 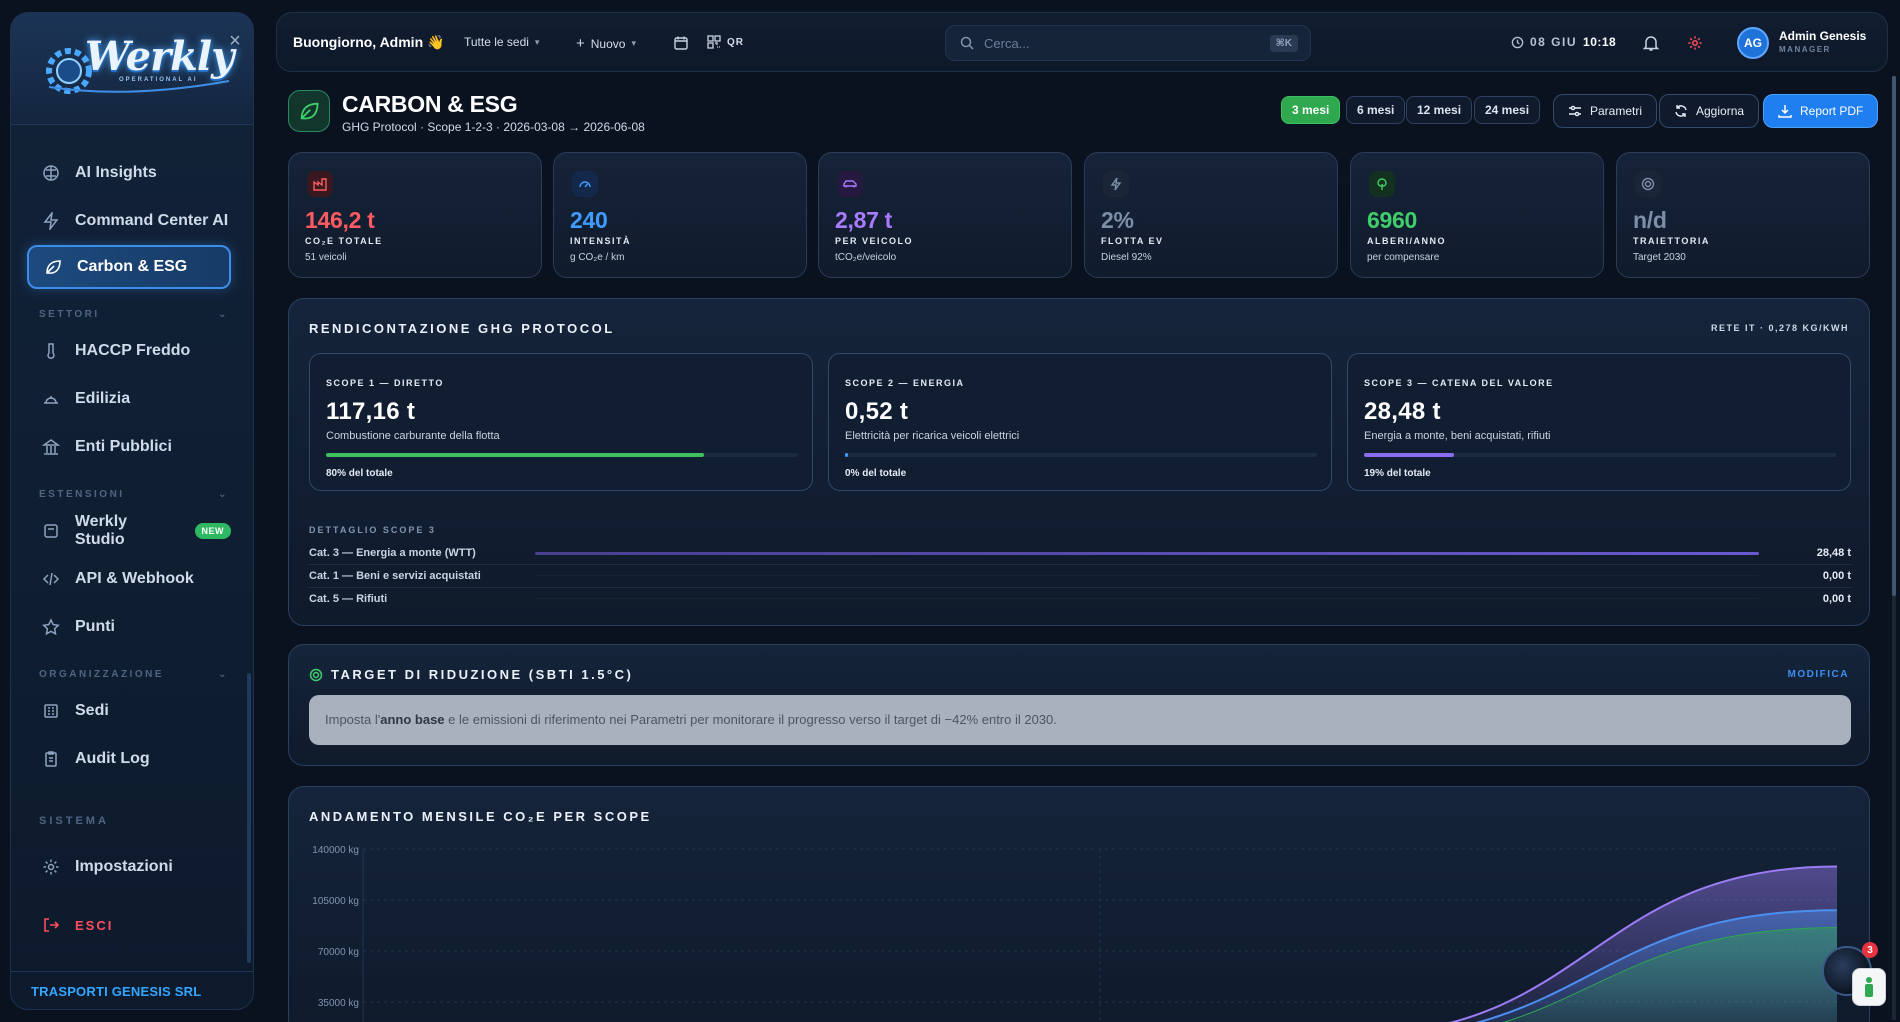 I want to click on sidebar-item-audit-log: Audit Log, so click(x=129, y=759).